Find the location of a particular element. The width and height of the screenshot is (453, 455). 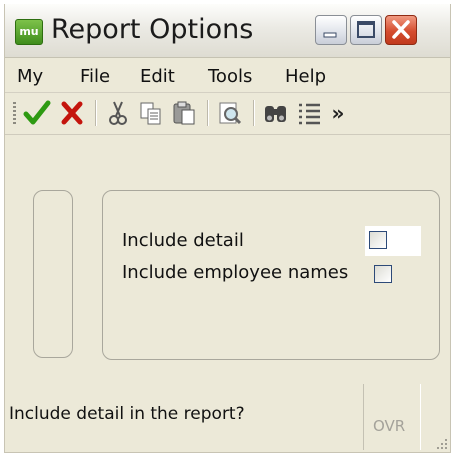

close-icon is located at coordinates (401, 29).